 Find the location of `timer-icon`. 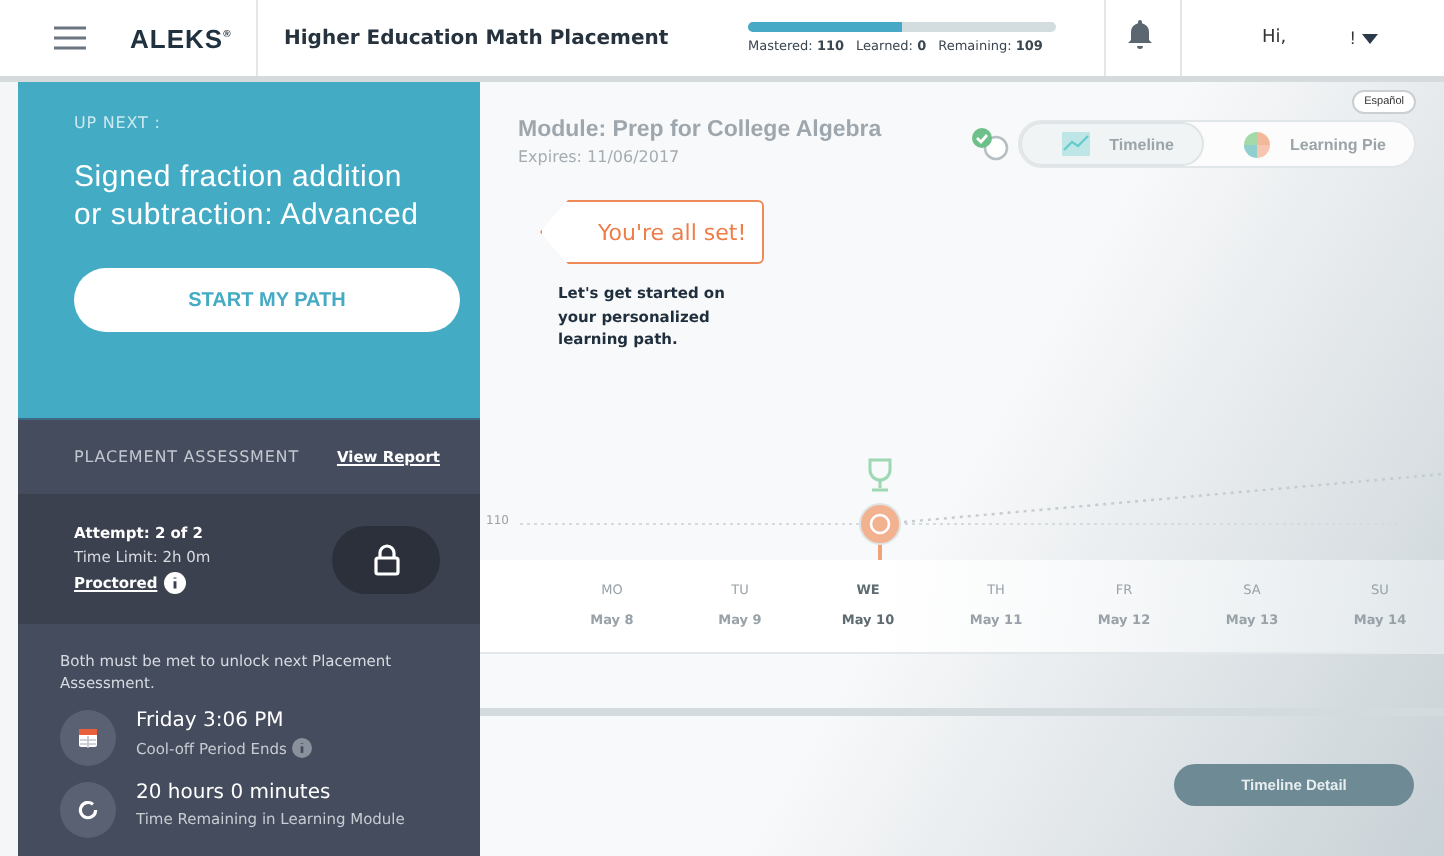

timer-icon is located at coordinates (88, 810).